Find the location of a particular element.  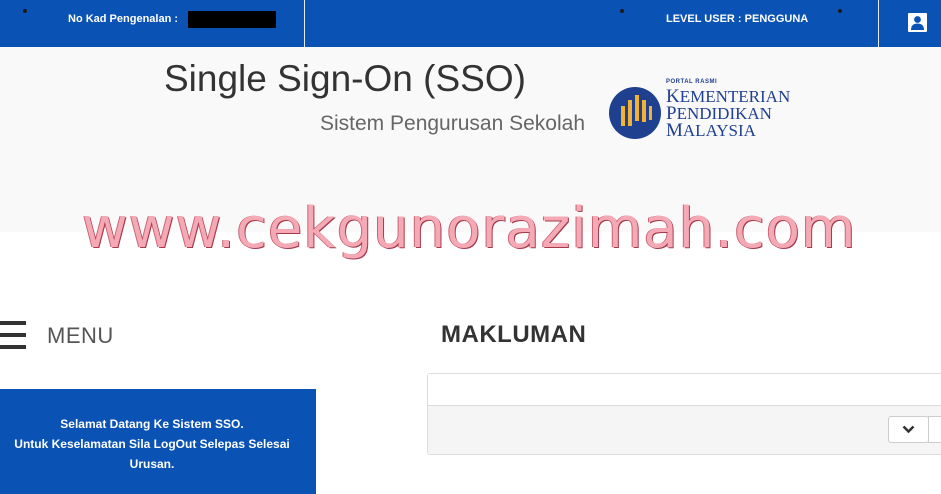

panel-header is located at coordinates (684, 390).